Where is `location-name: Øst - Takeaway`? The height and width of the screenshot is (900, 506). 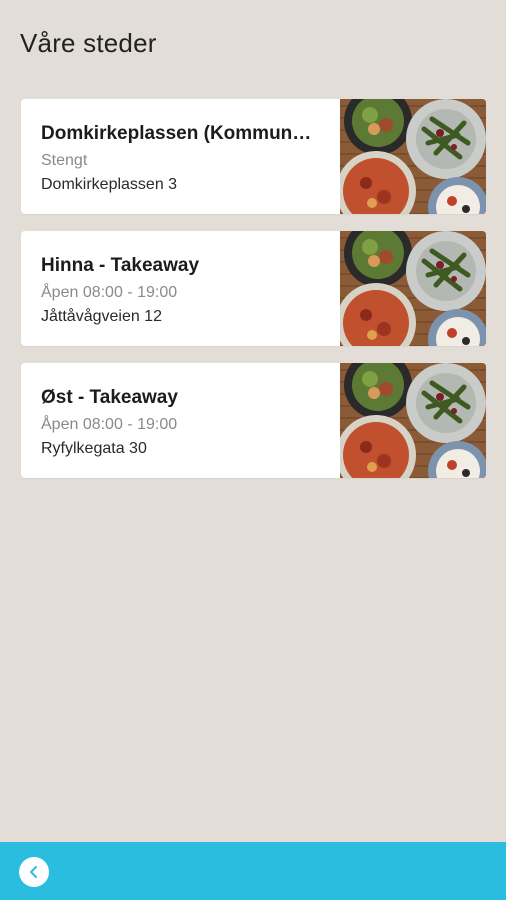
location-name: Øst - Takeaway is located at coordinates (109, 397).